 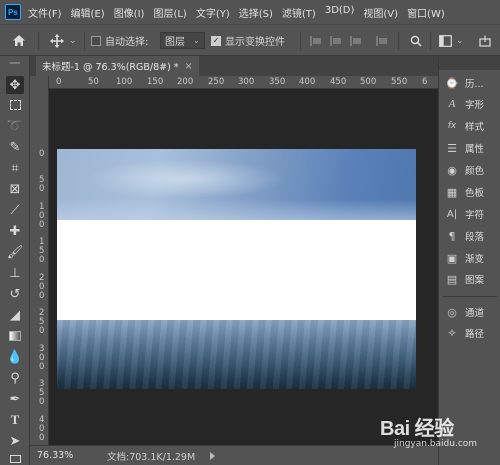 What do you see at coordinates (15, 441) in the screenshot?
I see `path-selection-tool: ➤` at bounding box center [15, 441].